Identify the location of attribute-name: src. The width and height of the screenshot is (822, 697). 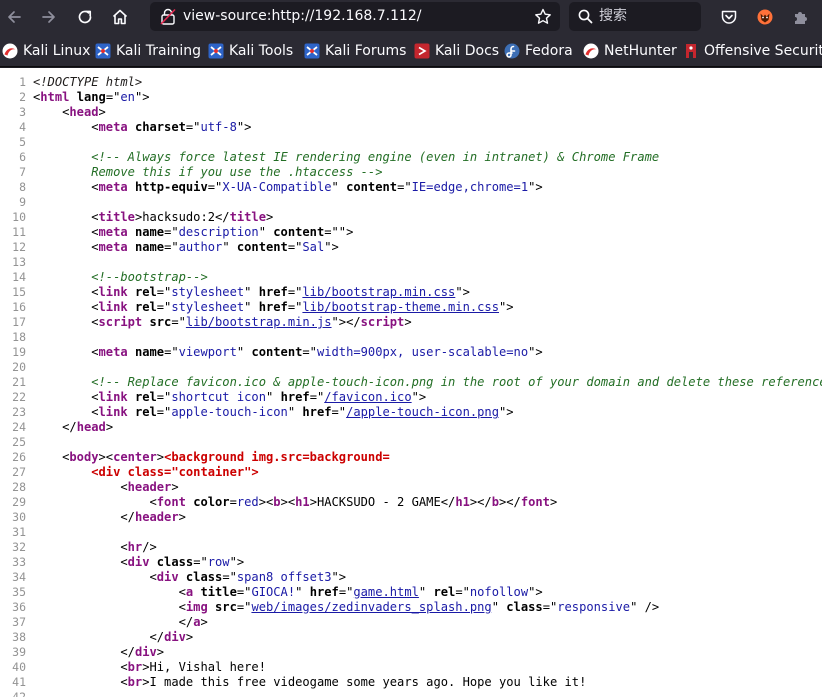
(160, 322).